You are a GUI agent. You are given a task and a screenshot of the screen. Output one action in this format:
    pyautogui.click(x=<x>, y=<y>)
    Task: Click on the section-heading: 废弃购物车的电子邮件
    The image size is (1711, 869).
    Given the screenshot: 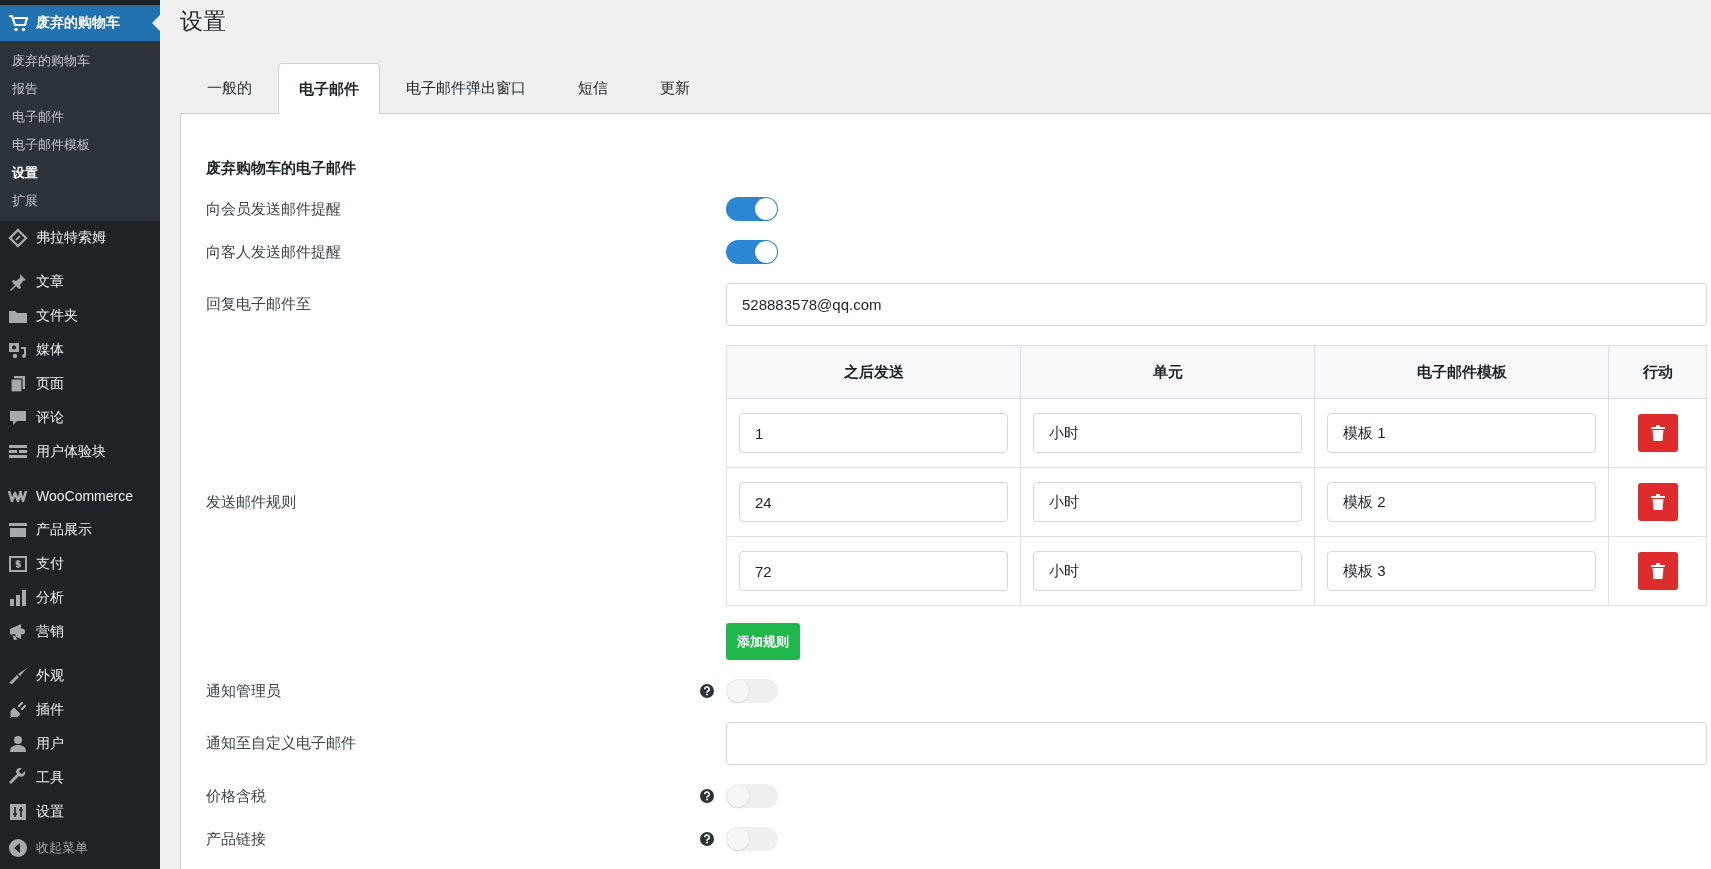 What is the action you would take?
    pyautogui.click(x=281, y=168)
    